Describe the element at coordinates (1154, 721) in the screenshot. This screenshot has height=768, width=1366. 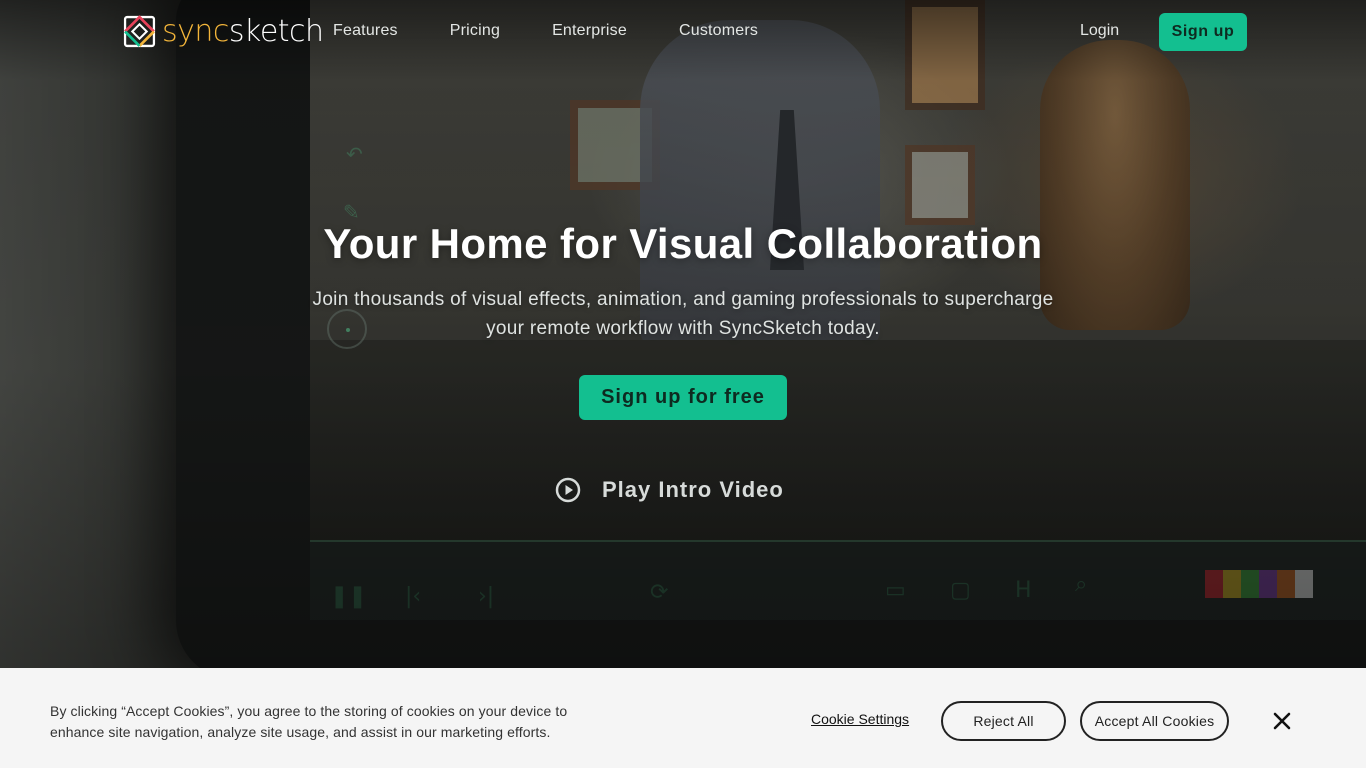
I see `accept-all-cookies-button: Accept All Cookies` at that location.